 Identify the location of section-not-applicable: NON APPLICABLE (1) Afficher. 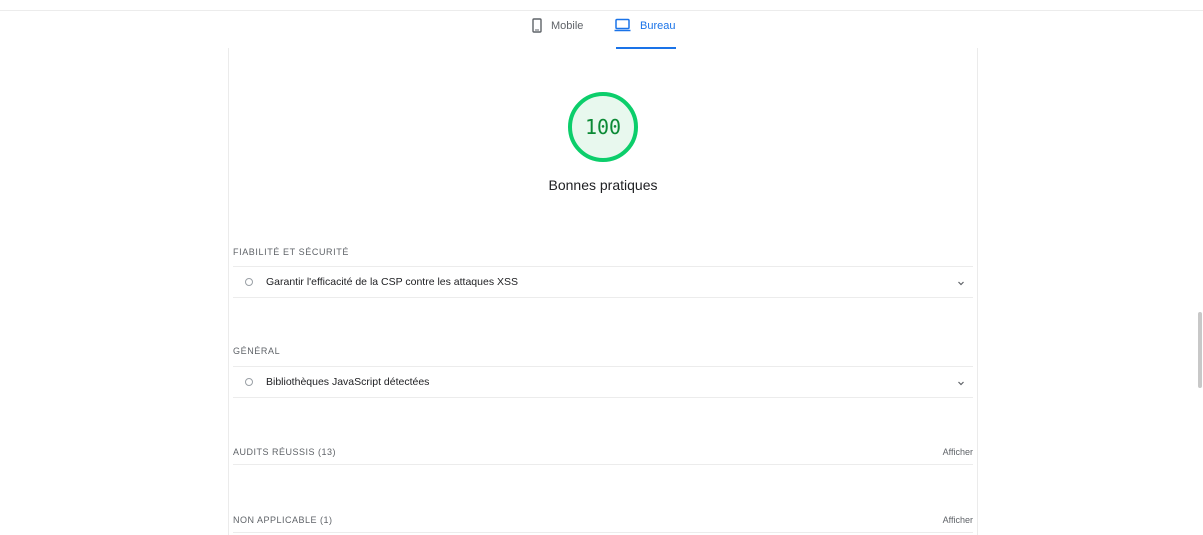
(603, 523).